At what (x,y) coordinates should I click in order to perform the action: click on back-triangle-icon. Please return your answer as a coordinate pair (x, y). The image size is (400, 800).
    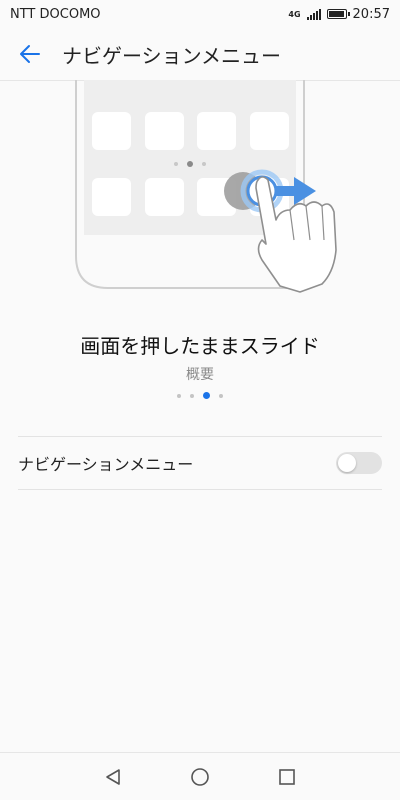
    Looking at the image, I should click on (113, 776).